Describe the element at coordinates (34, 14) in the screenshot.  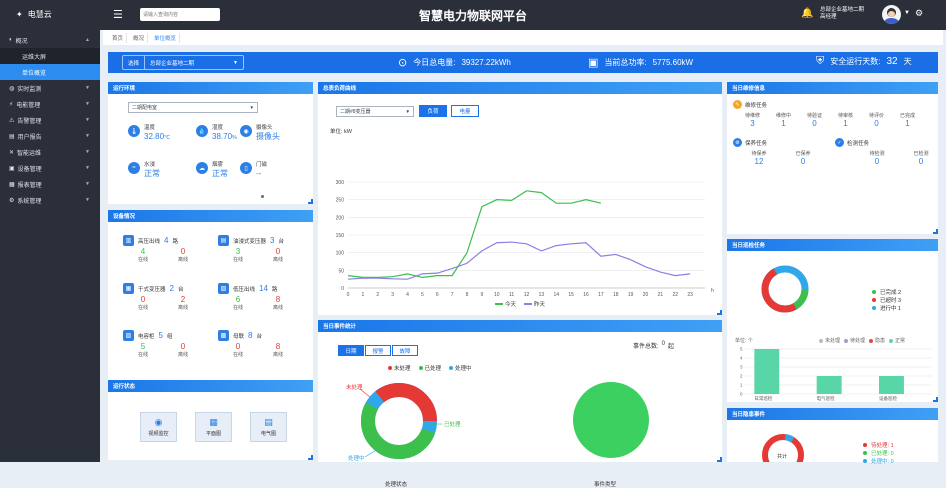
I see `app-logo: ✦ 电慧云` at that location.